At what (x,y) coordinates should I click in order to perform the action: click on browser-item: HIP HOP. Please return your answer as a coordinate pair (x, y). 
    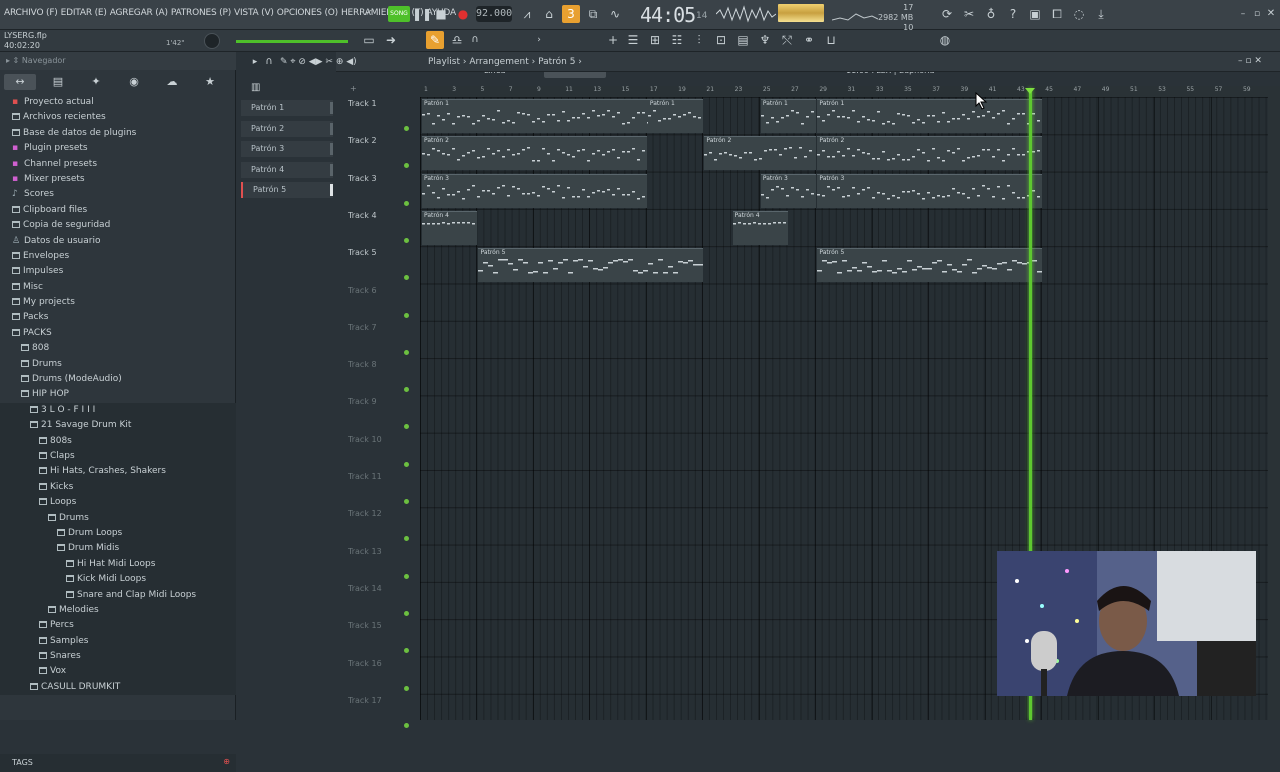
    Looking at the image, I should click on (118, 394).